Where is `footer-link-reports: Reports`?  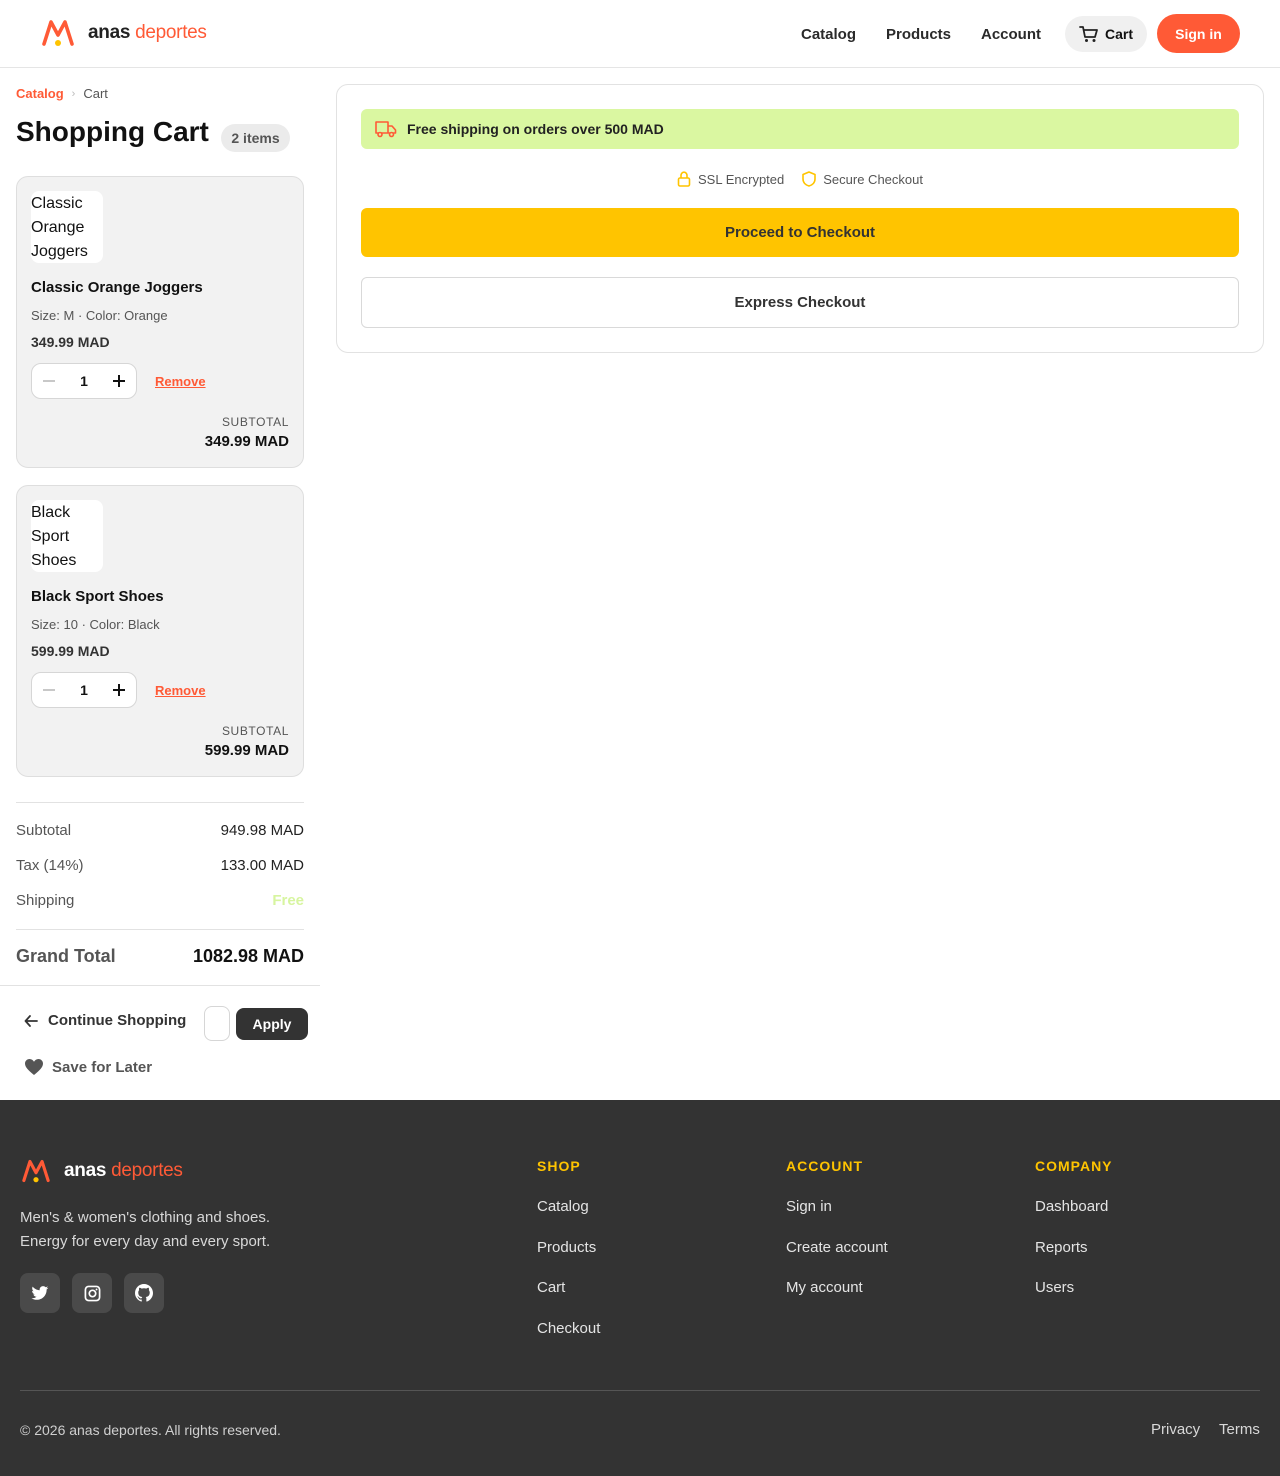
footer-link-reports: Reports is located at coordinates (1061, 1247).